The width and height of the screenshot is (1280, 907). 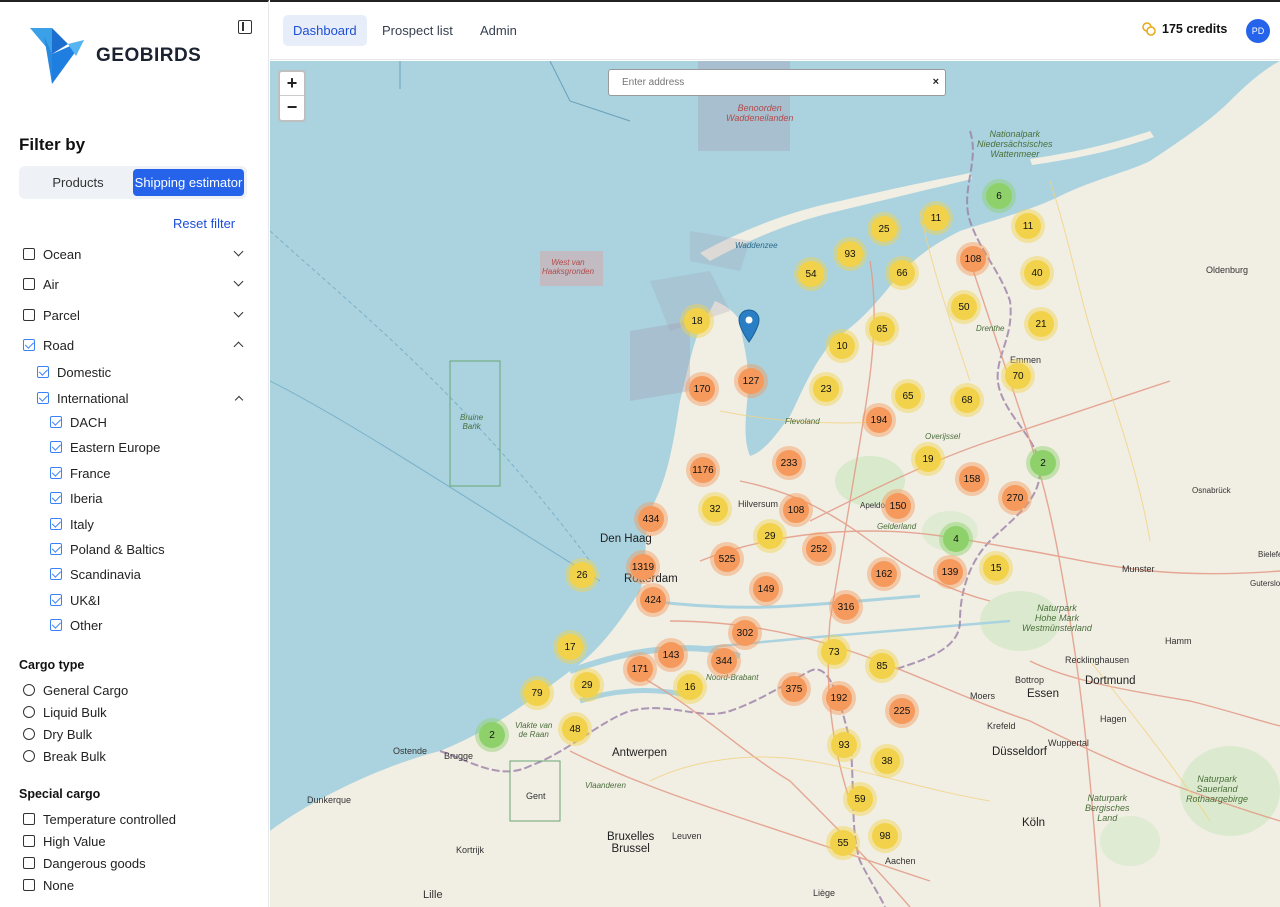 I want to click on map-cluster: 149, so click(x=766, y=589).